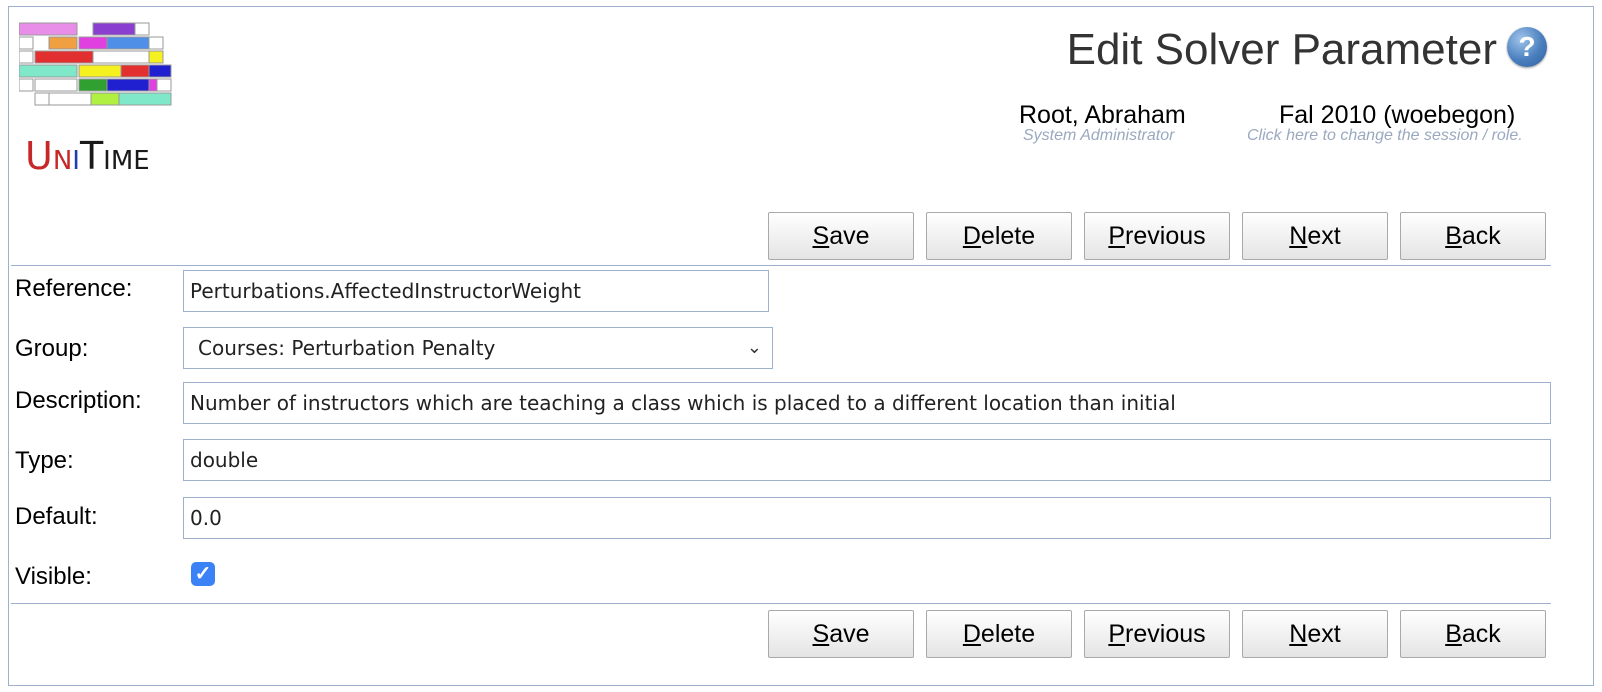  Describe the element at coordinates (78, 400) in the screenshot. I see `description-label: Description:` at that location.